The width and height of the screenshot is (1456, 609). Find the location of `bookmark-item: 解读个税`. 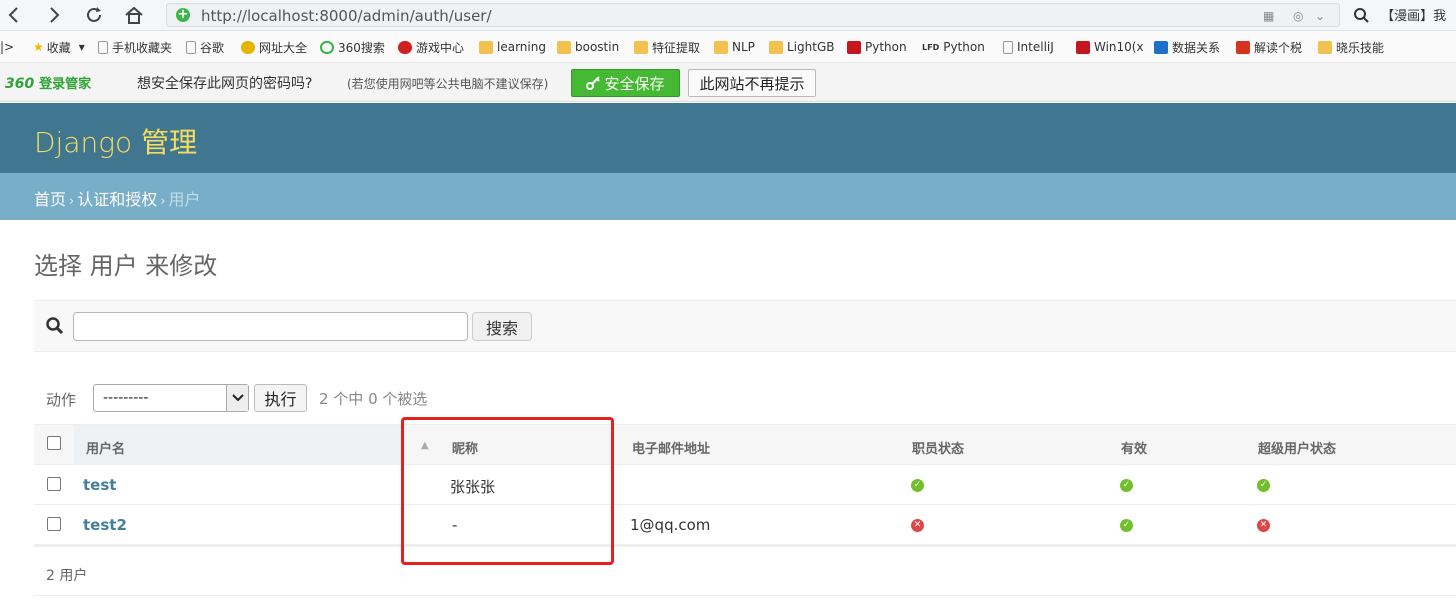

bookmark-item: 解读个税 is located at coordinates (1269, 47).